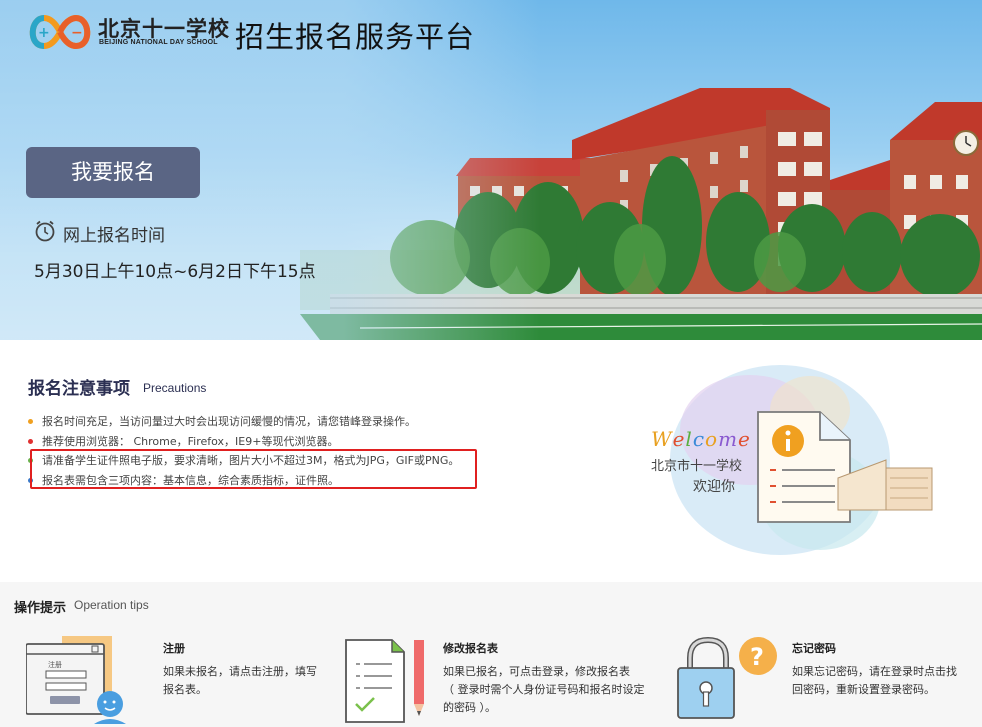 The height and width of the screenshot is (727, 982). I want to click on document-info-icon, so click(804, 467).